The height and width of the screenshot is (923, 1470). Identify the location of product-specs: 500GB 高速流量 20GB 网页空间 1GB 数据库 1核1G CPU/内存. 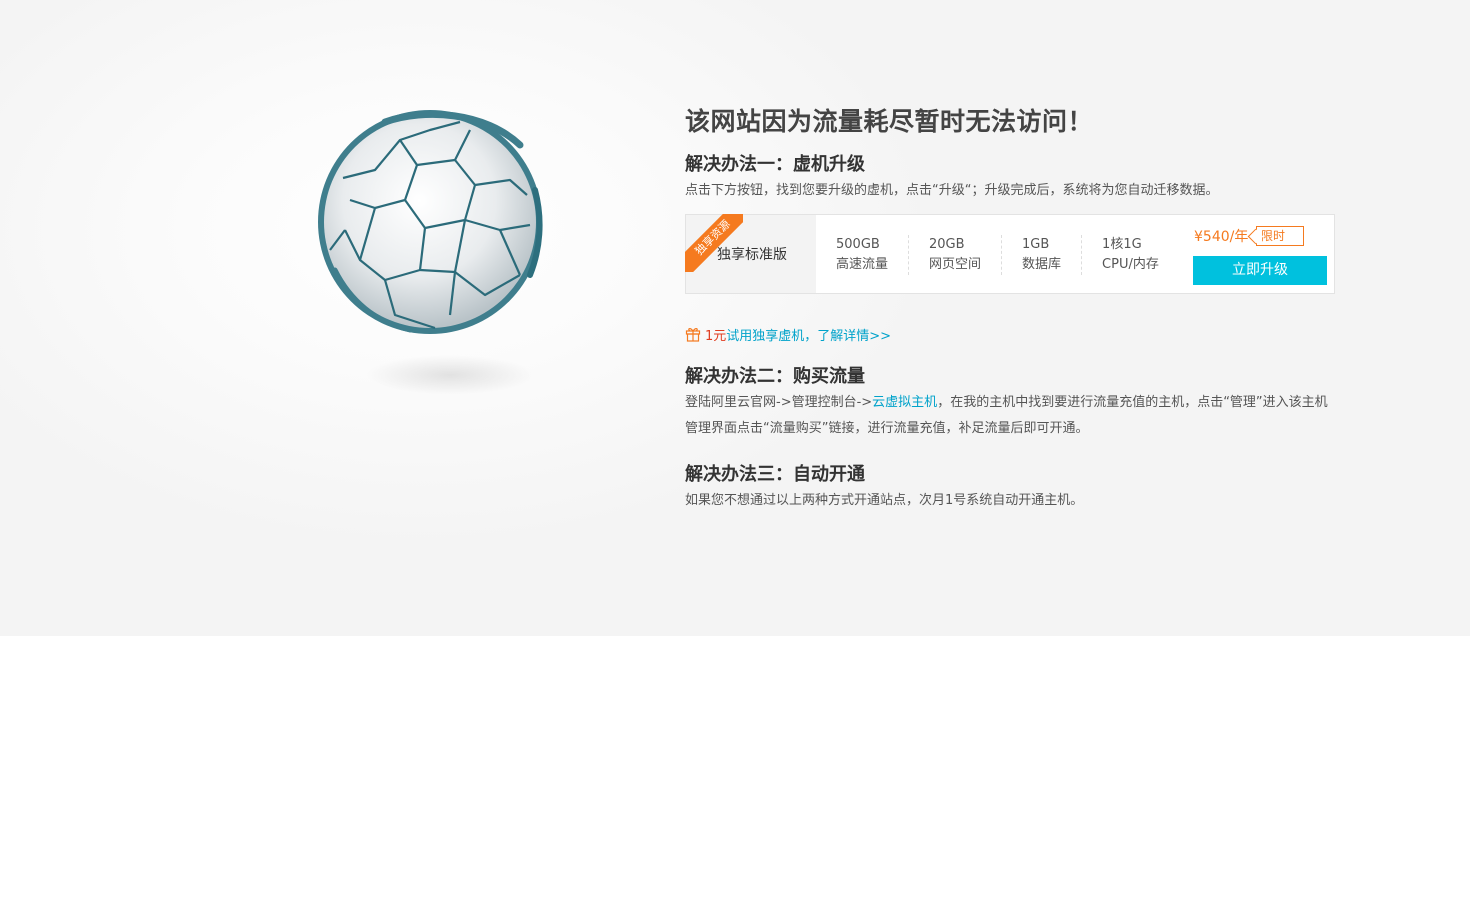
(1007, 255).